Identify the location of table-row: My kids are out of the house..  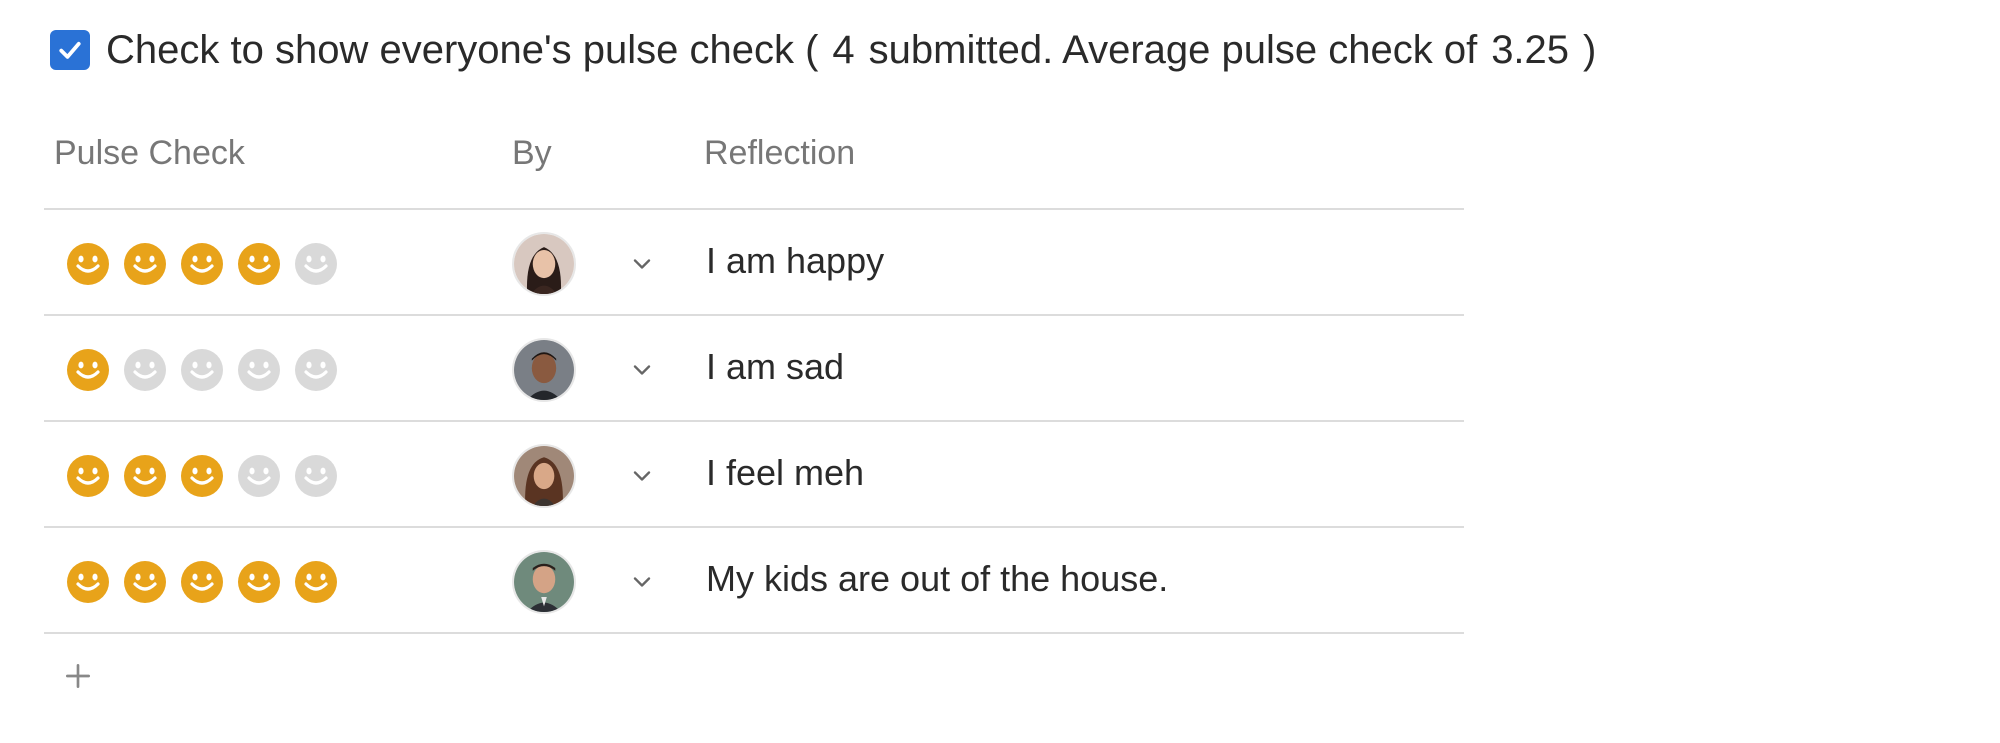
(754, 581).